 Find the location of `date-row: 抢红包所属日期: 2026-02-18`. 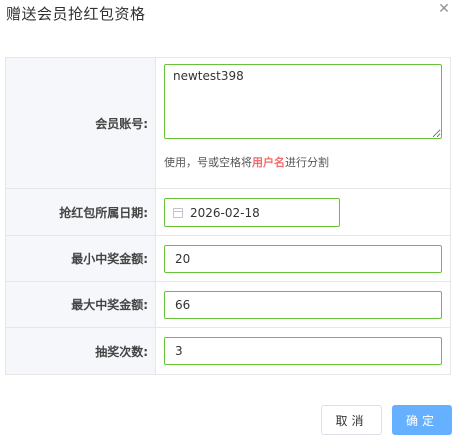

date-row: 抢红包所属日期: 2026-02-18 is located at coordinates (228, 212).